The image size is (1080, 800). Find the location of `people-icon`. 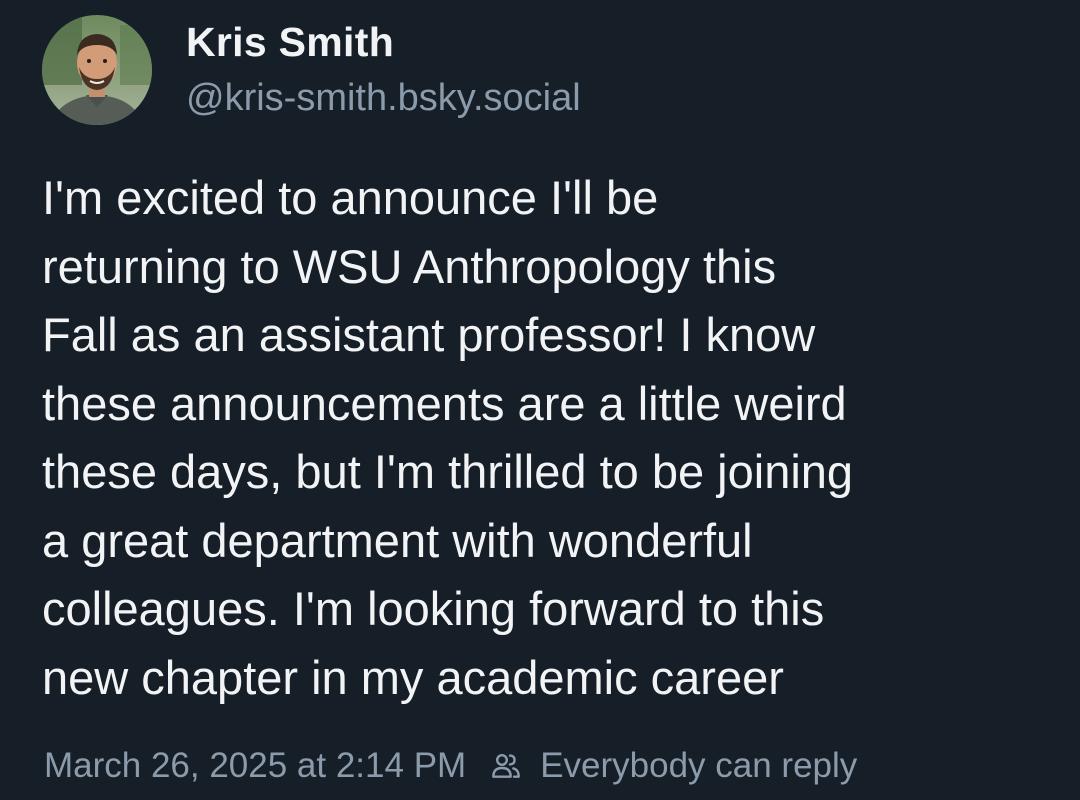

people-icon is located at coordinates (506, 766).